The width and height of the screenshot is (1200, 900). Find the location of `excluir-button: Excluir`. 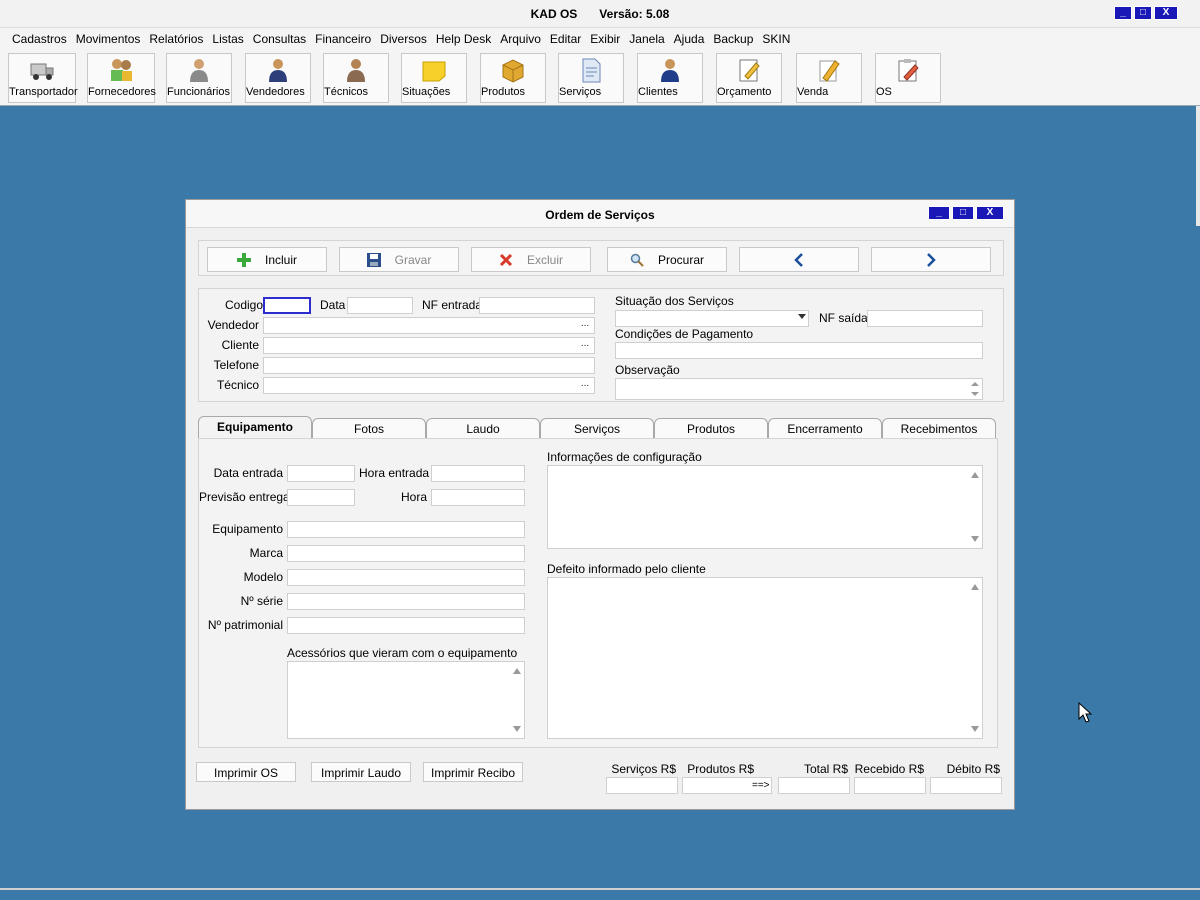

excluir-button: Excluir is located at coordinates (531, 259).